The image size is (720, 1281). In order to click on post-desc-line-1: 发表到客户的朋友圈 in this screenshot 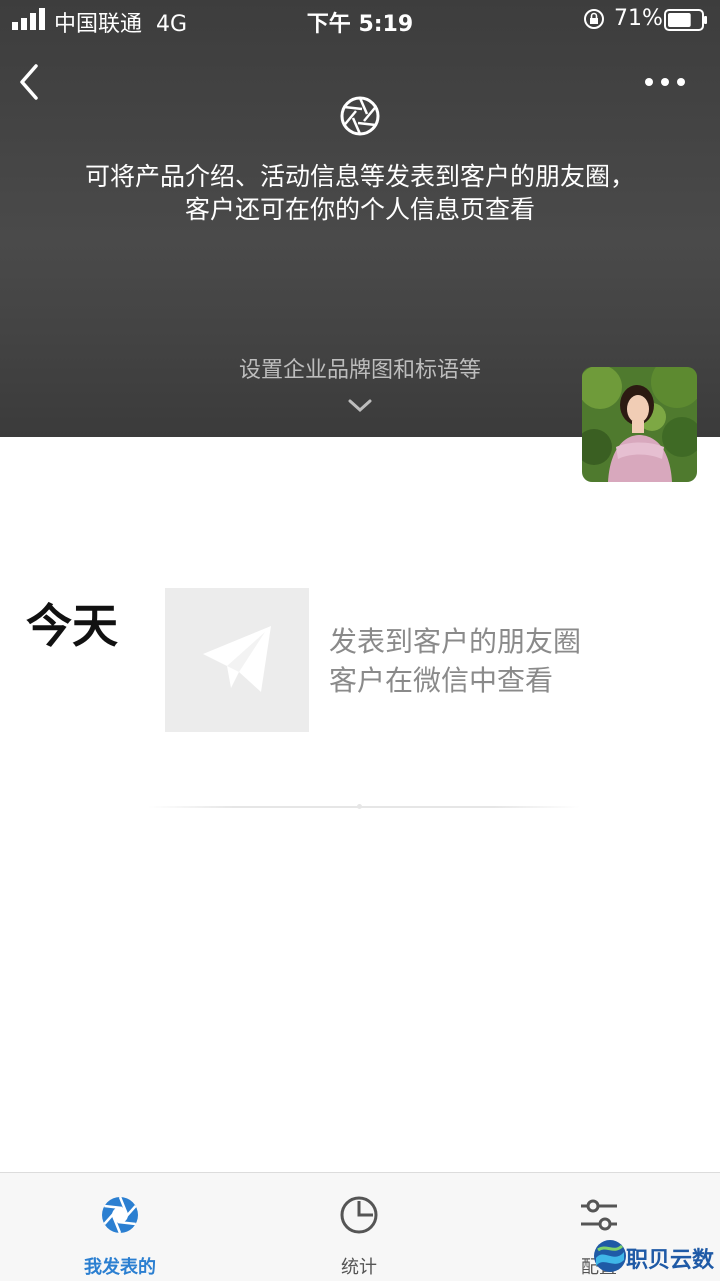, I will do `click(455, 641)`.